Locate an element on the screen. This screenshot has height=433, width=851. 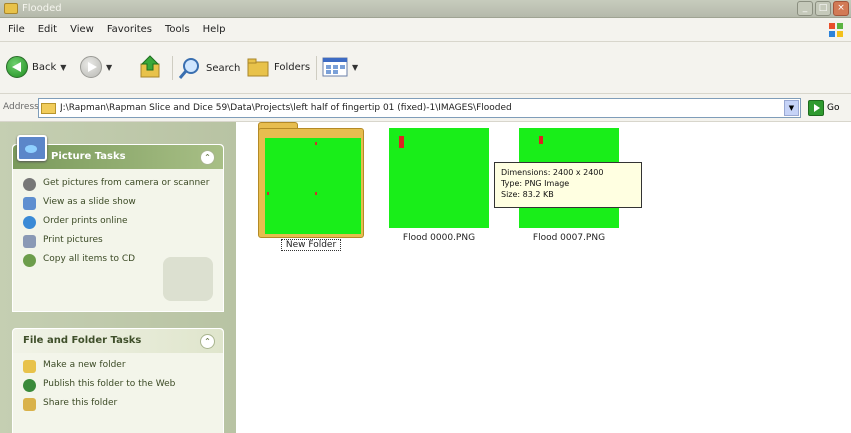
menu-help: Help is located at coordinates (214, 29).